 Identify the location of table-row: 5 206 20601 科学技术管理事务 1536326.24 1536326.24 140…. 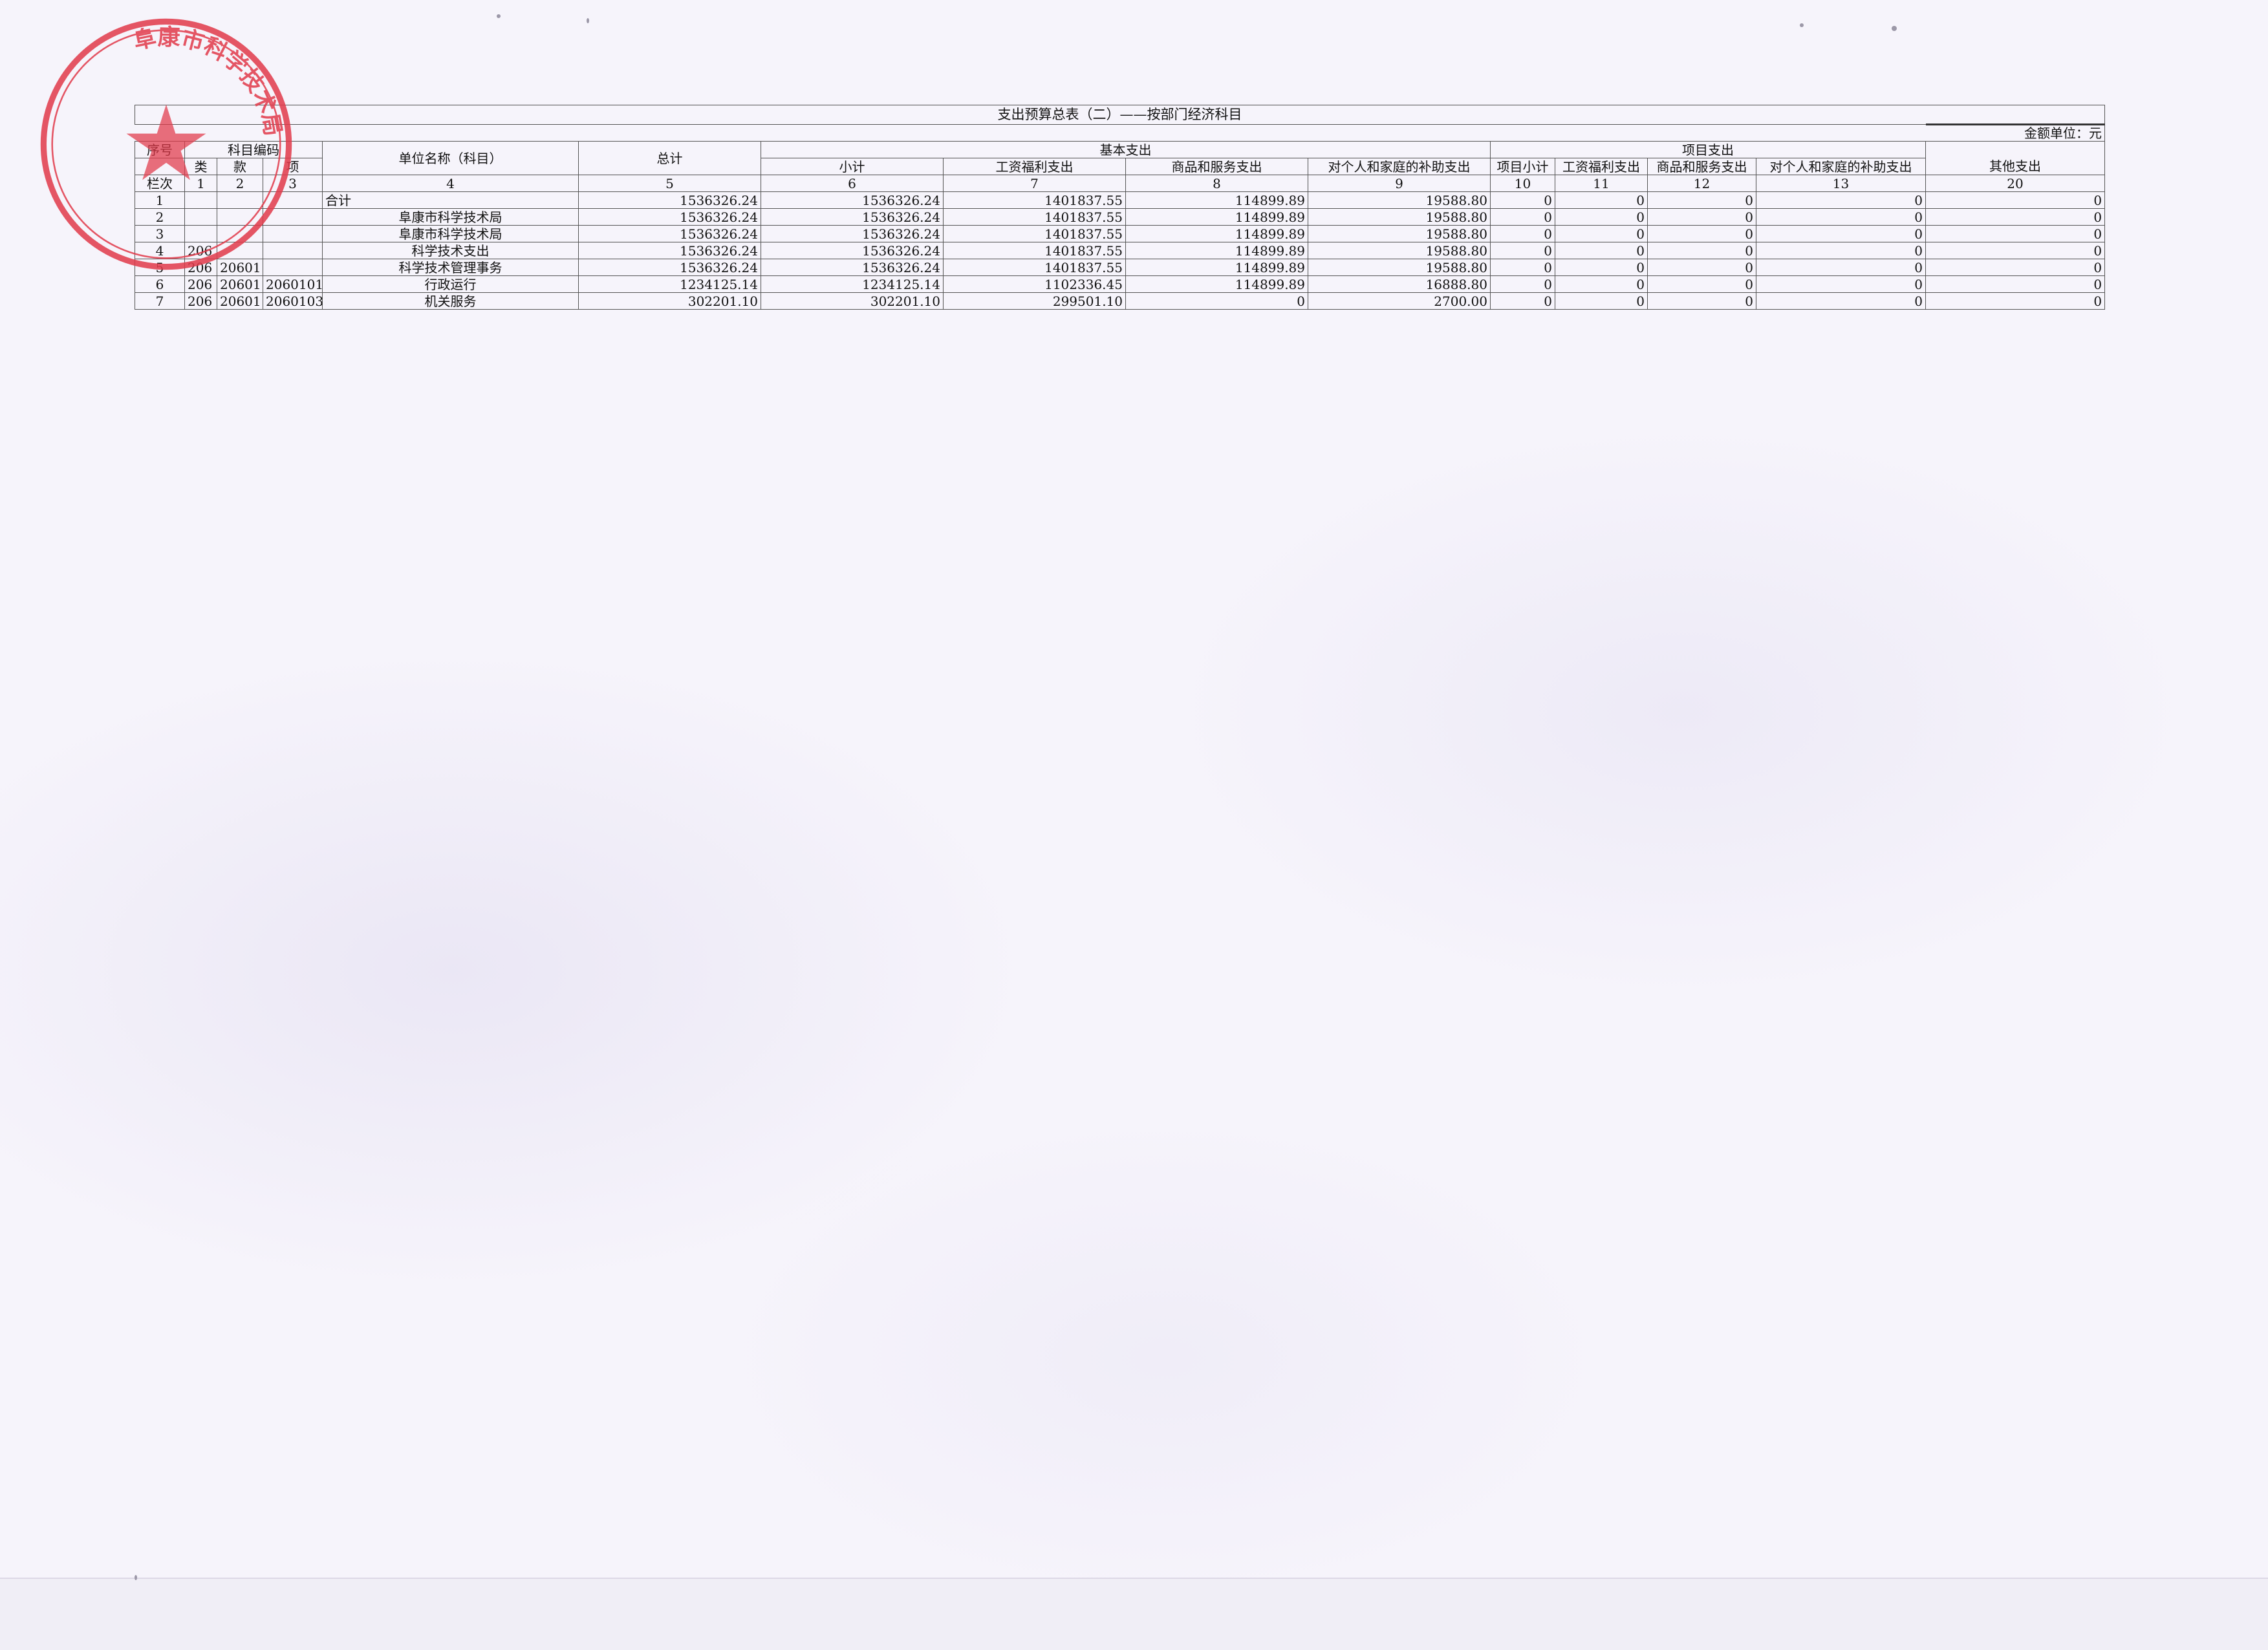
(1120, 267).